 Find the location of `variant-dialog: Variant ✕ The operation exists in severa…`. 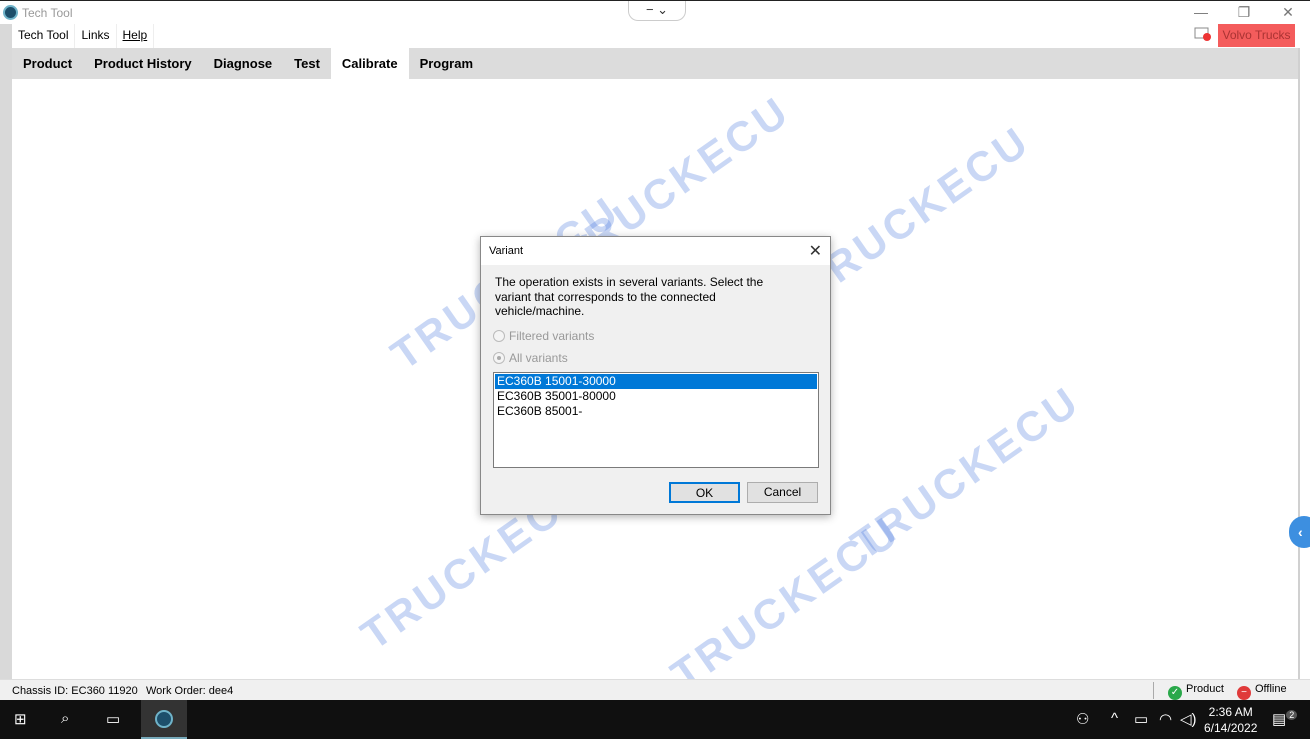

variant-dialog: Variant ✕ The operation exists in severa… is located at coordinates (655, 375).